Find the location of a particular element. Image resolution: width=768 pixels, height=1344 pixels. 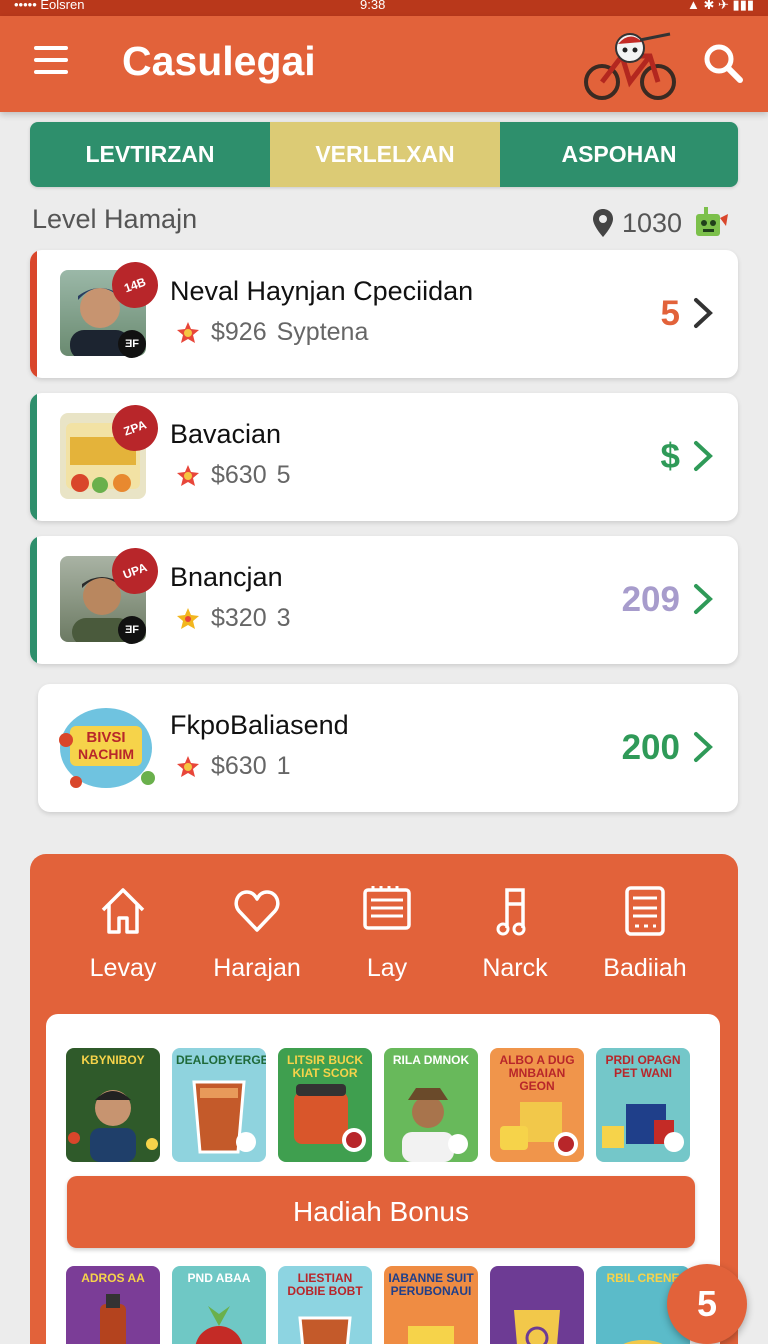

nav-item-lay: Lay is located at coordinates (387, 933).